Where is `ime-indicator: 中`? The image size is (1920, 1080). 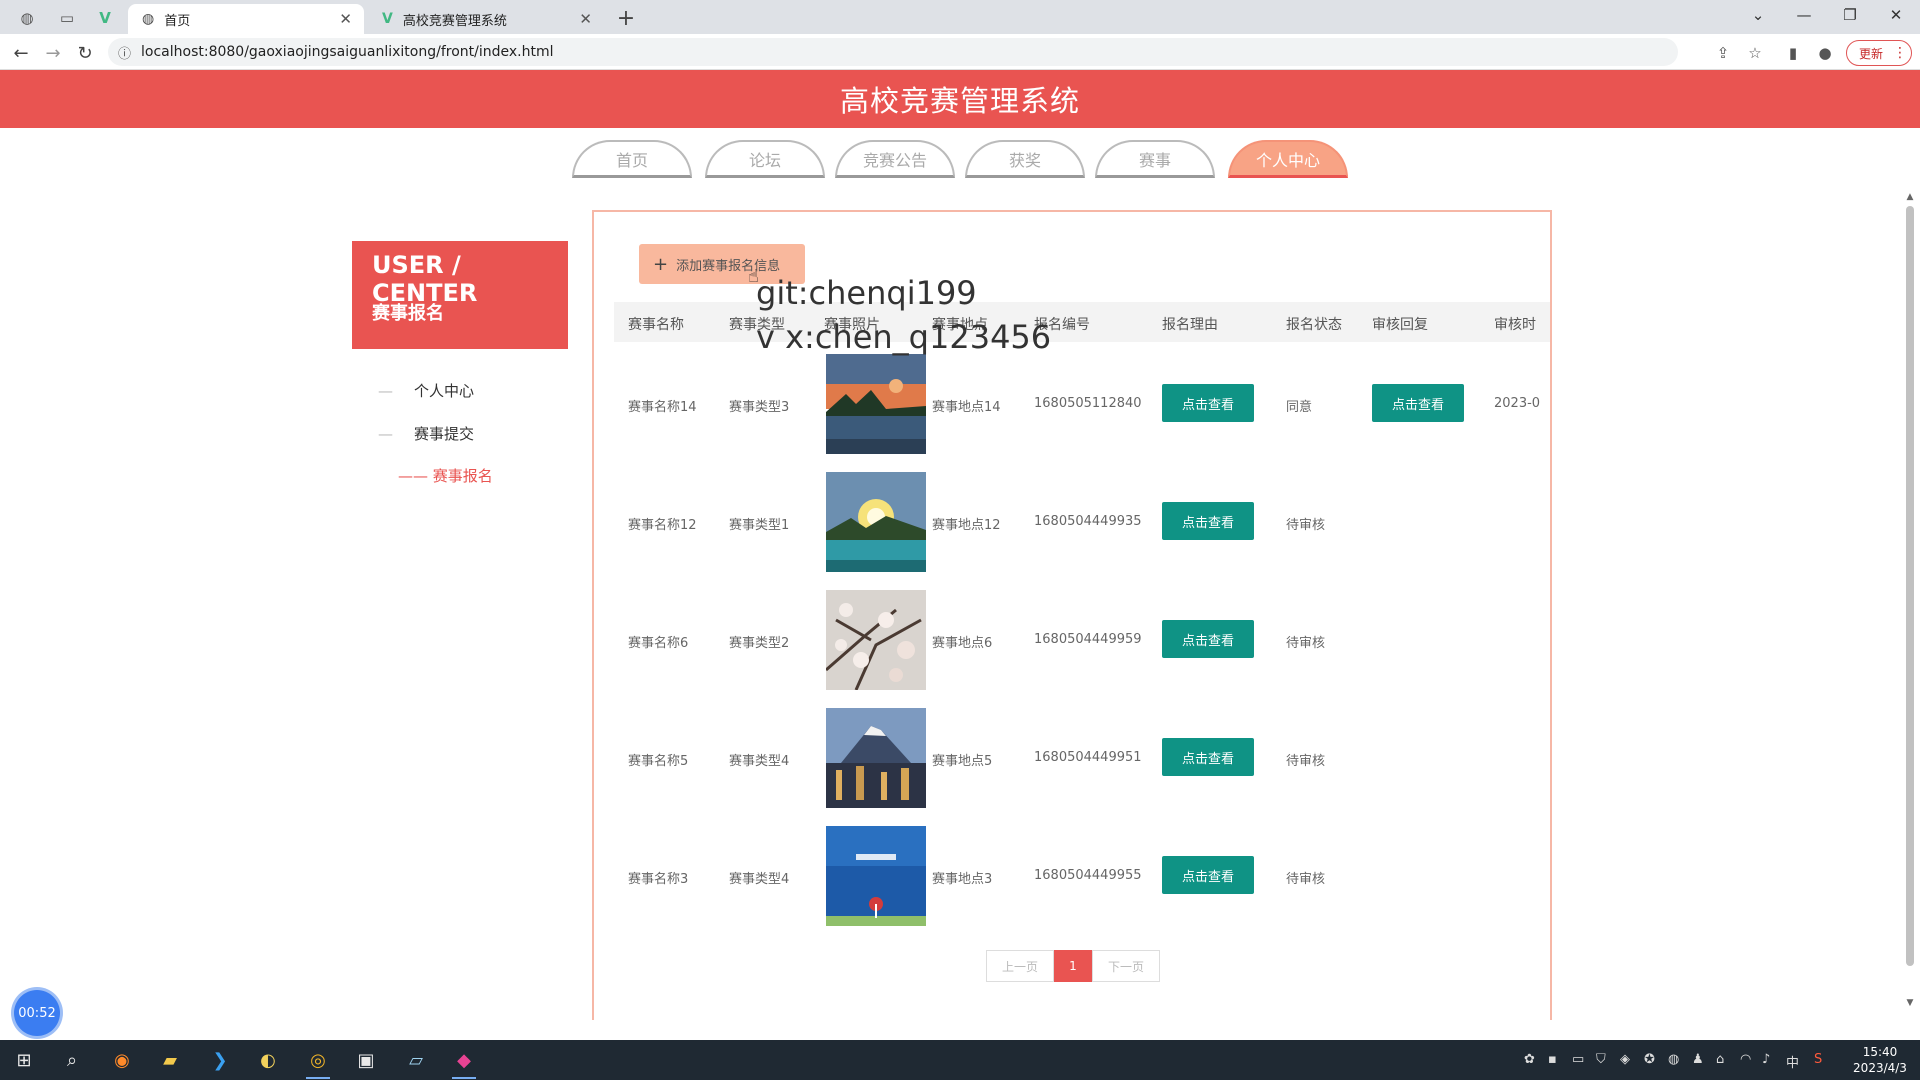 ime-indicator: 中 is located at coordinates (1792, 1061).